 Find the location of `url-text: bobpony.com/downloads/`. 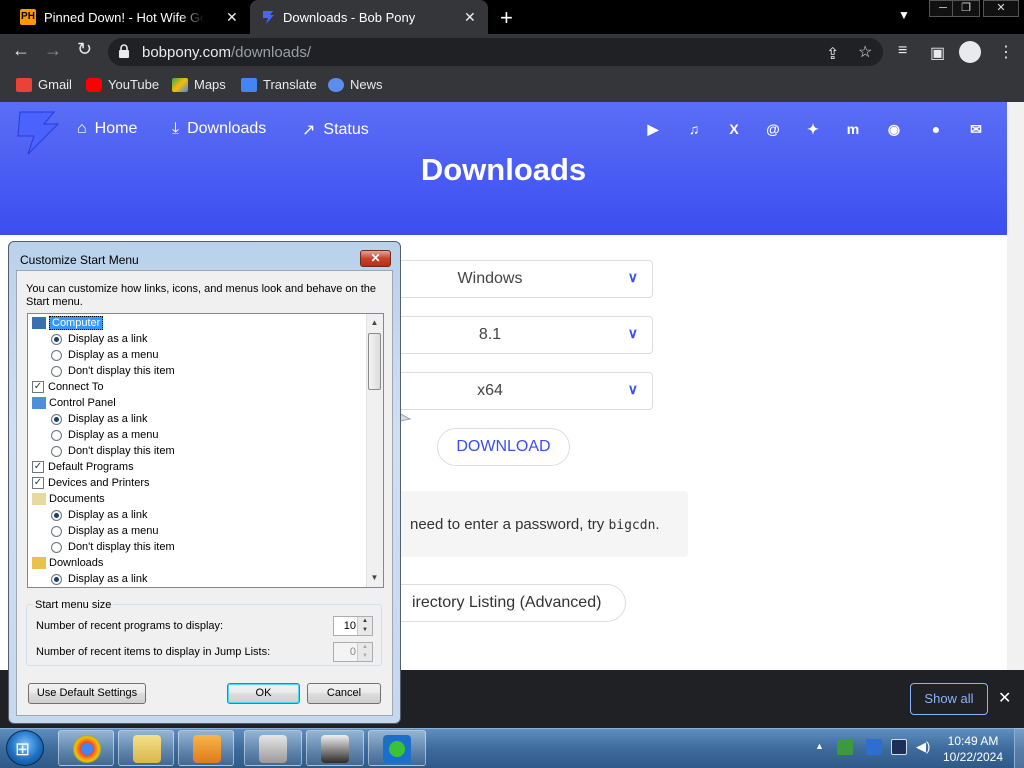

url-text: bobpony.com/downloads/ is located at coordinates (226, 52).